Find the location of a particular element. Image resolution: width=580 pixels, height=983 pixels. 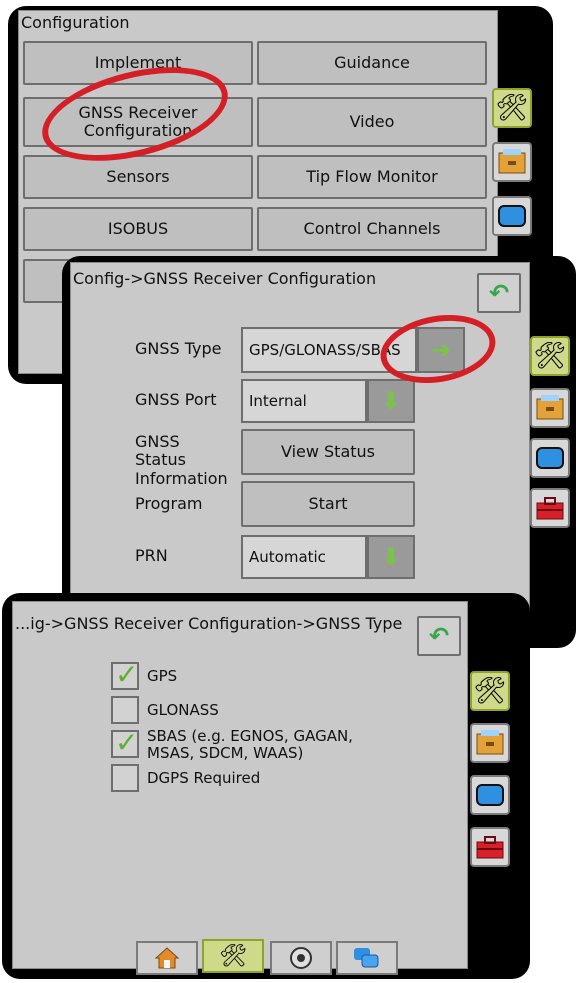

control-channels-button: Control Channels is located at coordinates (372, 229).